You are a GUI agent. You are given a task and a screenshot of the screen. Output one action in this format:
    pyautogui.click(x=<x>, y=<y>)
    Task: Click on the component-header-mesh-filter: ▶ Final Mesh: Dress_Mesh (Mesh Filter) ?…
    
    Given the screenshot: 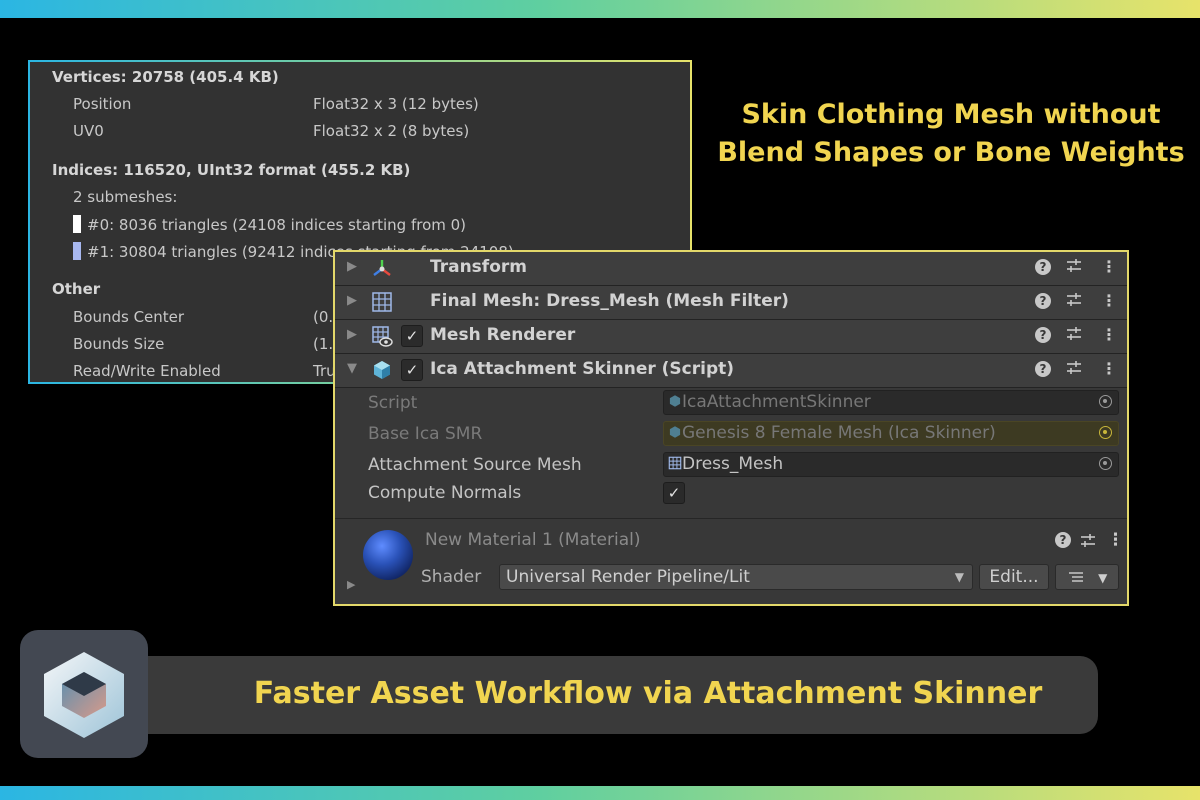 What is the action you would take?
    pyautogui.click(x=731, y=303)
    